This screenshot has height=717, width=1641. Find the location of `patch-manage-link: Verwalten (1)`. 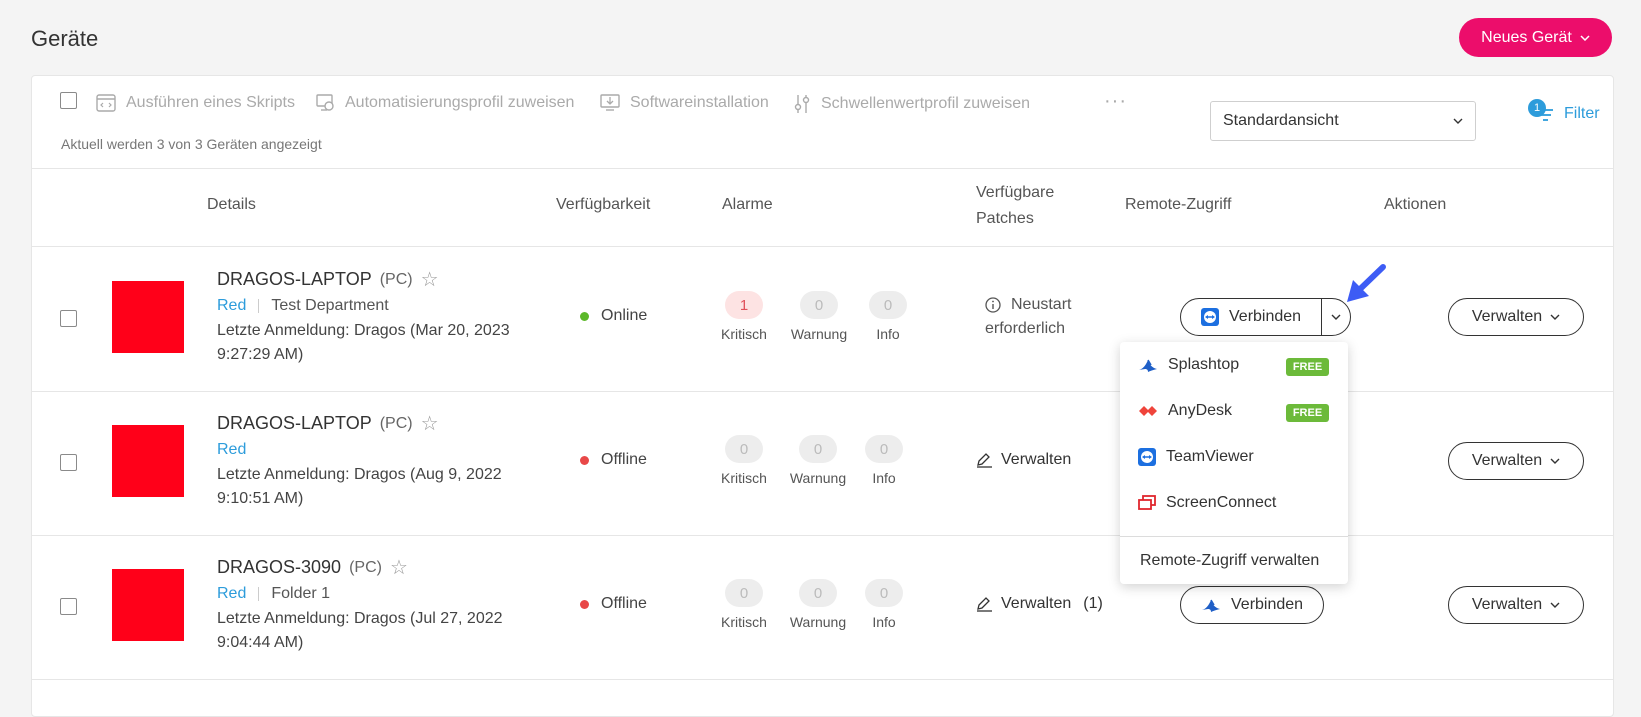

patch-manage-link: Verwalten (1) is located at coordinates (1039, 604).